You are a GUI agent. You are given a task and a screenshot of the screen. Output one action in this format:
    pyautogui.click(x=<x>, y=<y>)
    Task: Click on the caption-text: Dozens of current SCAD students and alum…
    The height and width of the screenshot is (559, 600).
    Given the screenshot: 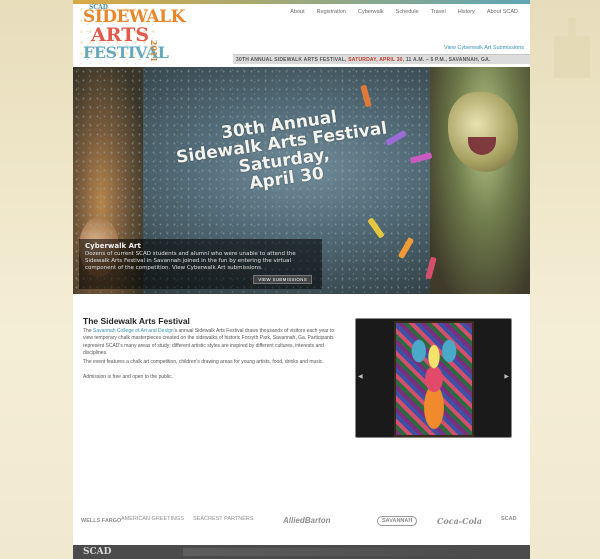 What is the action you would take?
    pyautogui.click(x=190, y=261)
    